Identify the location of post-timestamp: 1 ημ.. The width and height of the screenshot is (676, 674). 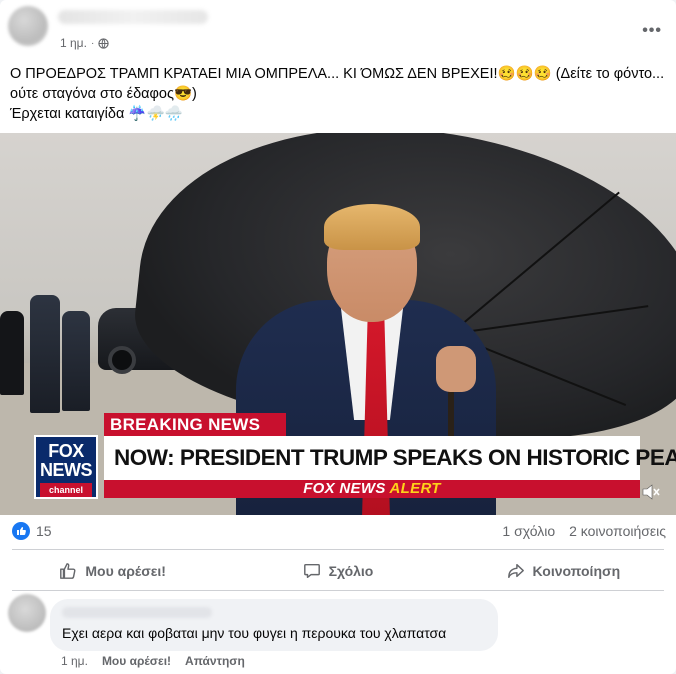
(73, 43).